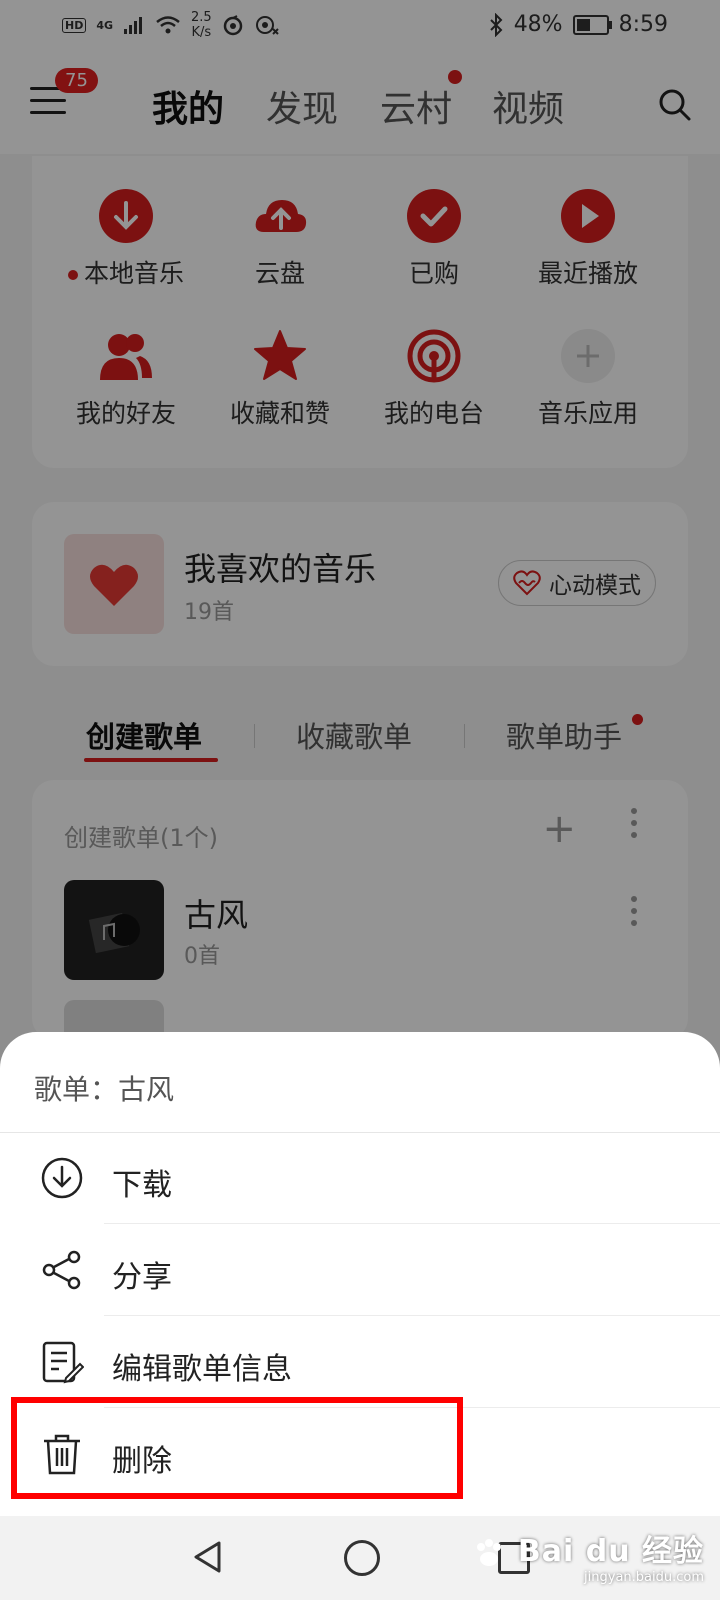  What do you see at coordinates (360, 1178) in the screenshot?
I see `option-download: 下载` at bounding box center [360, 1178].